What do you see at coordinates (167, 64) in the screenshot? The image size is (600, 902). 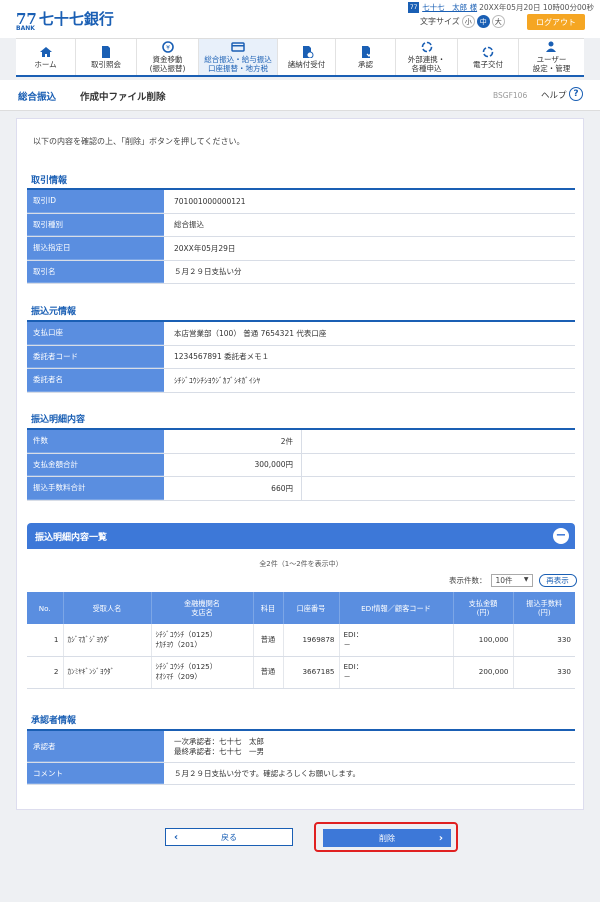 I see `nav-label: 資金移動 (振込振替)` at bounding box center [167, 64].